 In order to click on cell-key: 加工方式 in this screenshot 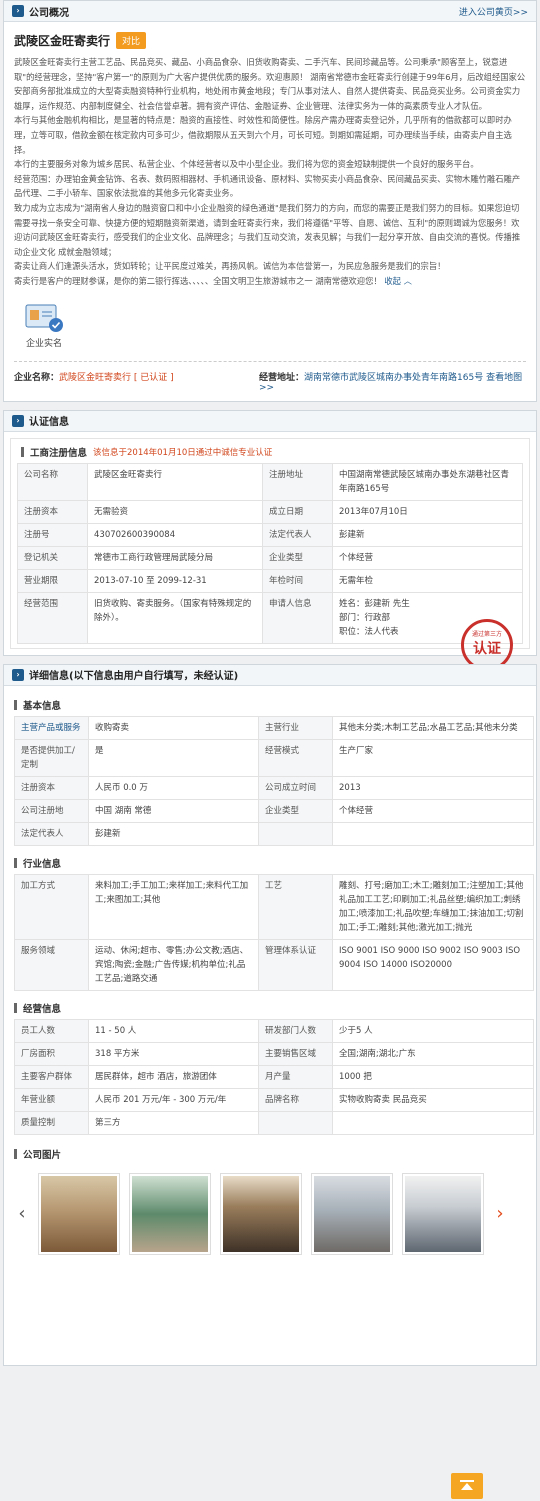, I will do `click(51, 906)`.